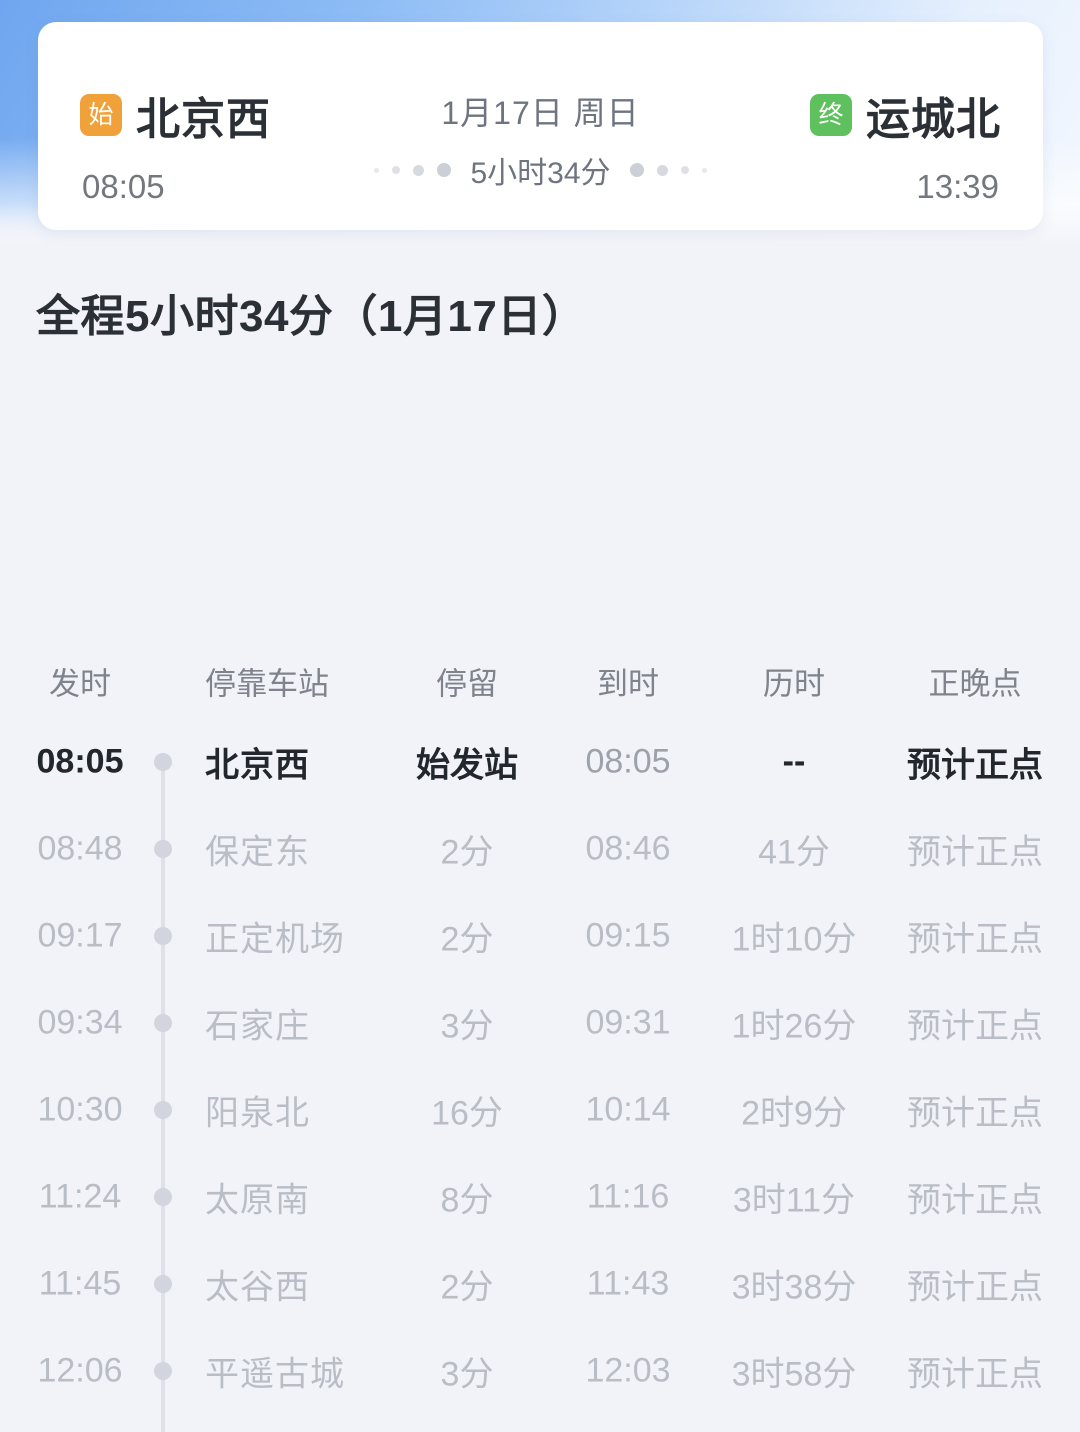 This screenshot has height=1432, width=1080. Describe the element at coordinates (628, 1022) in the screenshot. I see `stop-arrive-time: 09:31` at that location.